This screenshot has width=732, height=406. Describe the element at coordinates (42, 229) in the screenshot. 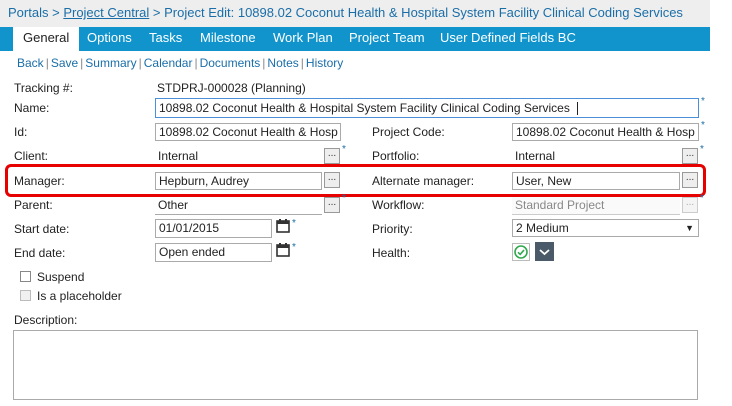

I see `start-date-label: Start date:` at that location.